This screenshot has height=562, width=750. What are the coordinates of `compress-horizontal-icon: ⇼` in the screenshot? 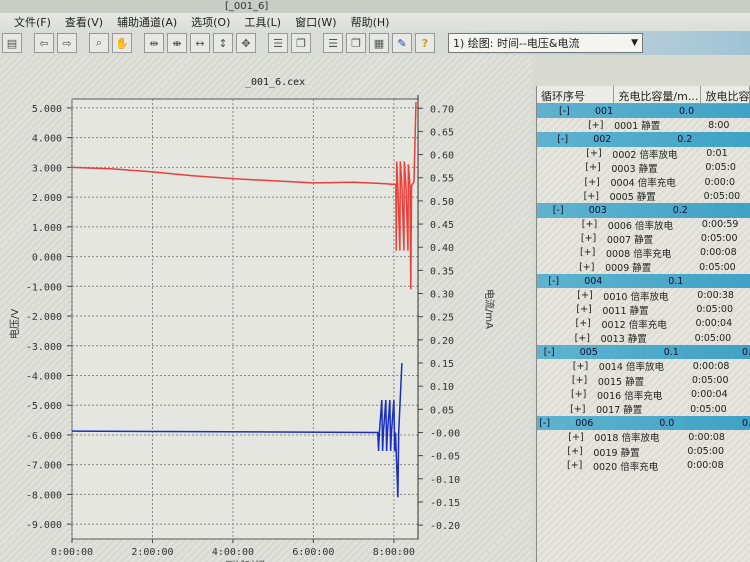 It's located at (177, 43).